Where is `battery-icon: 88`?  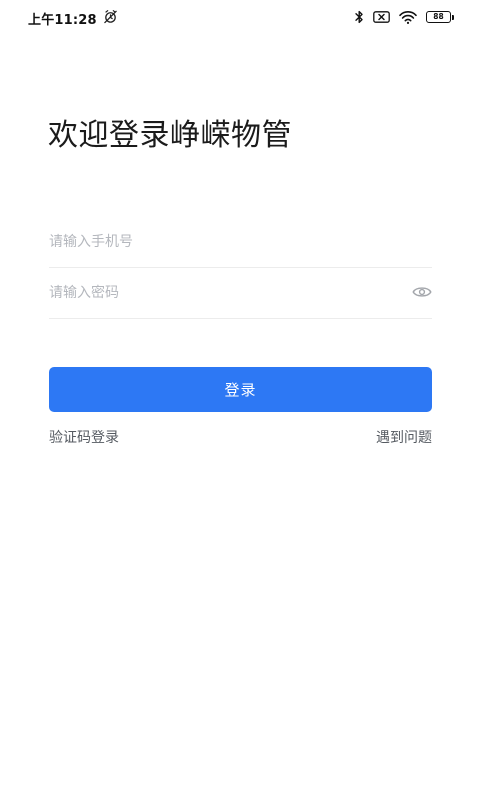
battery-icon: 88 is located at coordinates (440, 17).